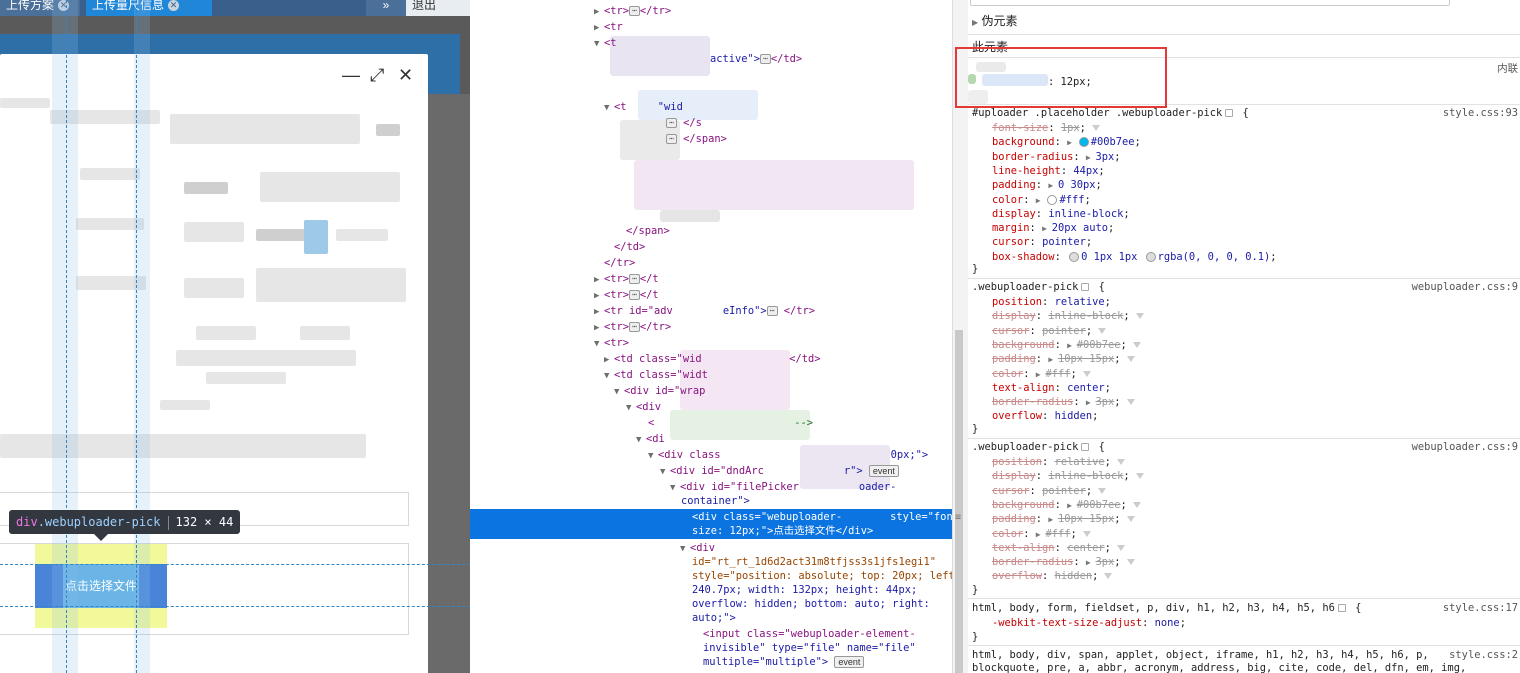  Describe the element at coordinates (611, 343) in the screenshot. I see `dom-node: ▼ <tr>` at that location.